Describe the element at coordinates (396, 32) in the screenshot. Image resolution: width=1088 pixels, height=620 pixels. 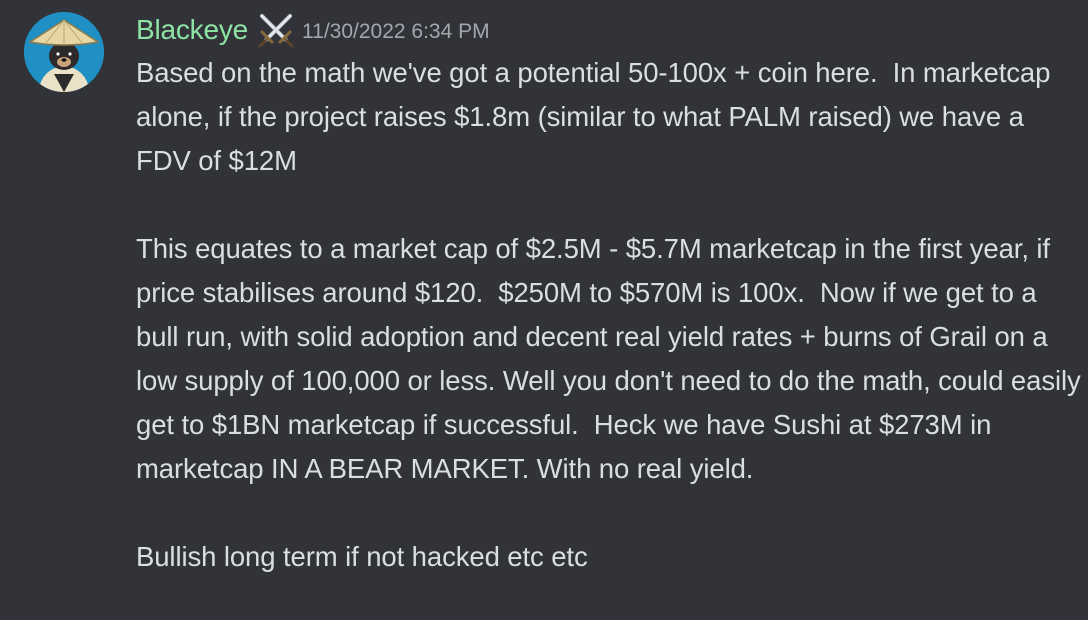
I see `message-timestamp: 11/30/2022 6:34 PM` at that location.